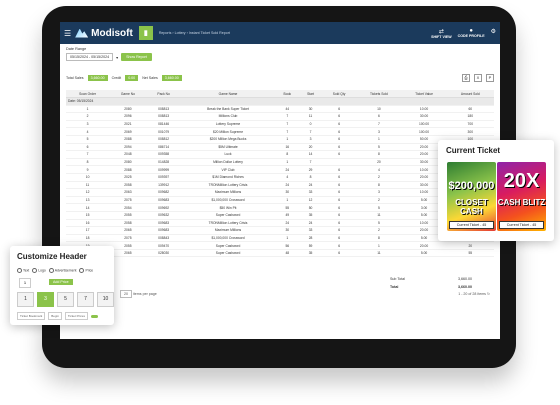  Describe the element at coordinates (63, 270) in the screenshot. I see `option-advertisement-radio: Advertisement` at that location.